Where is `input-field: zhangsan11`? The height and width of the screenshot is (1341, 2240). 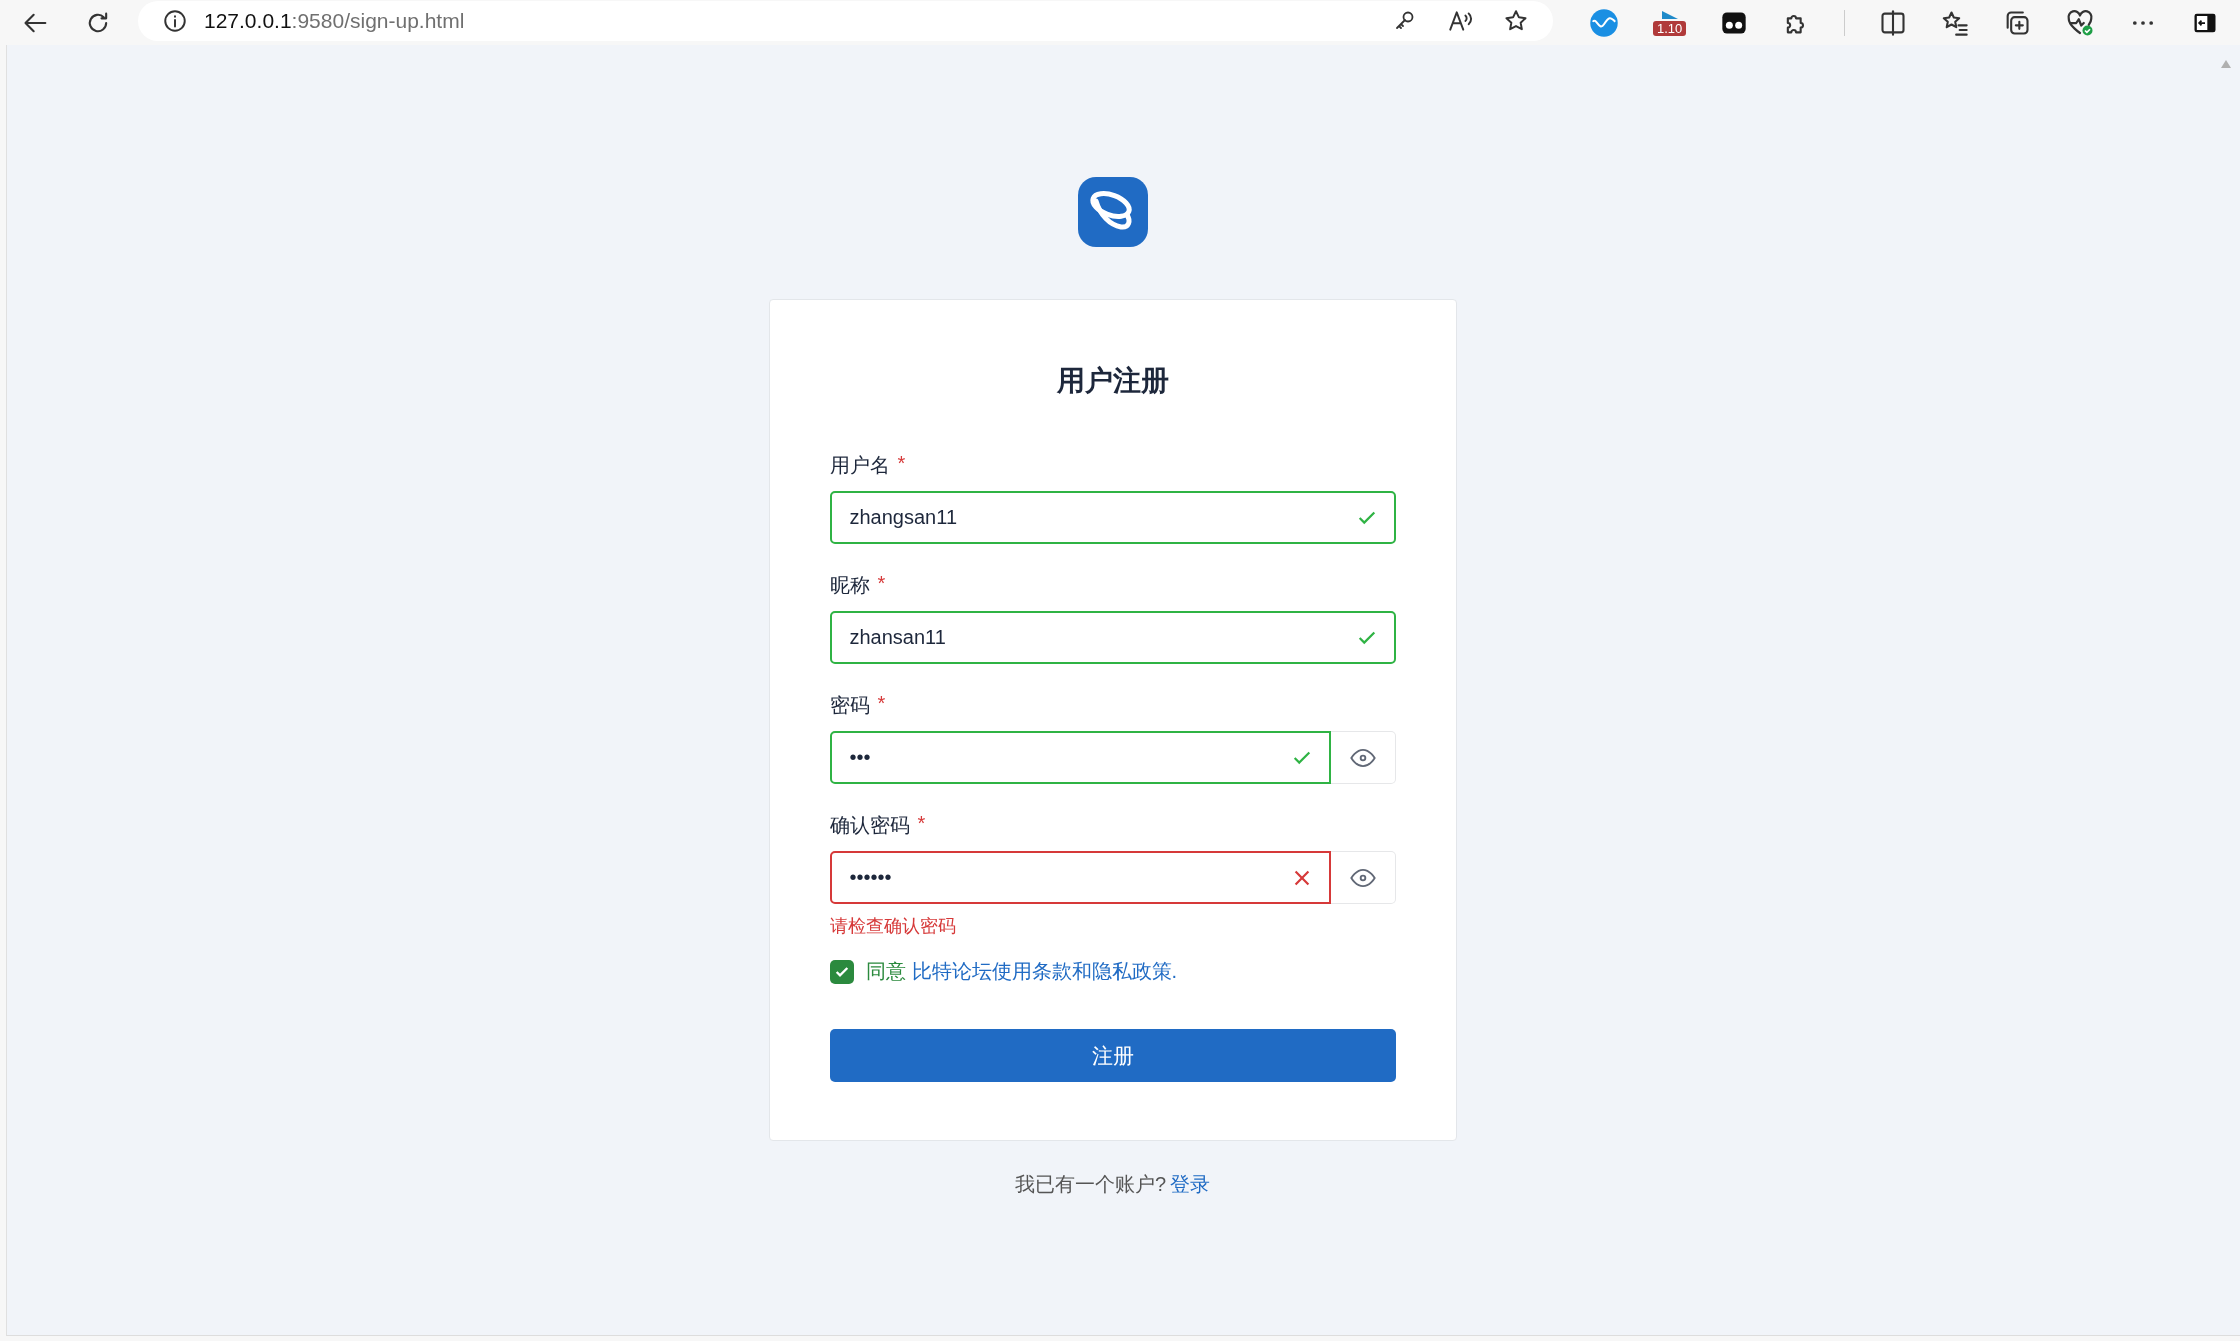 input-field: zhangsan11 is located at coordinates (1112, 517).